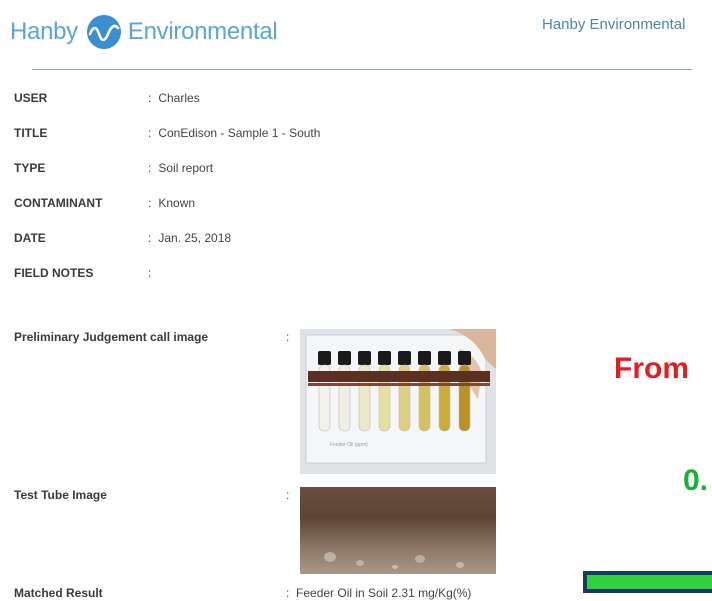 This screenshot has height=601, width=712. What do you see at coordinates (31, 98) in the screenshot?
I see `field-label-user: USER` at bounding box center [31, 98].